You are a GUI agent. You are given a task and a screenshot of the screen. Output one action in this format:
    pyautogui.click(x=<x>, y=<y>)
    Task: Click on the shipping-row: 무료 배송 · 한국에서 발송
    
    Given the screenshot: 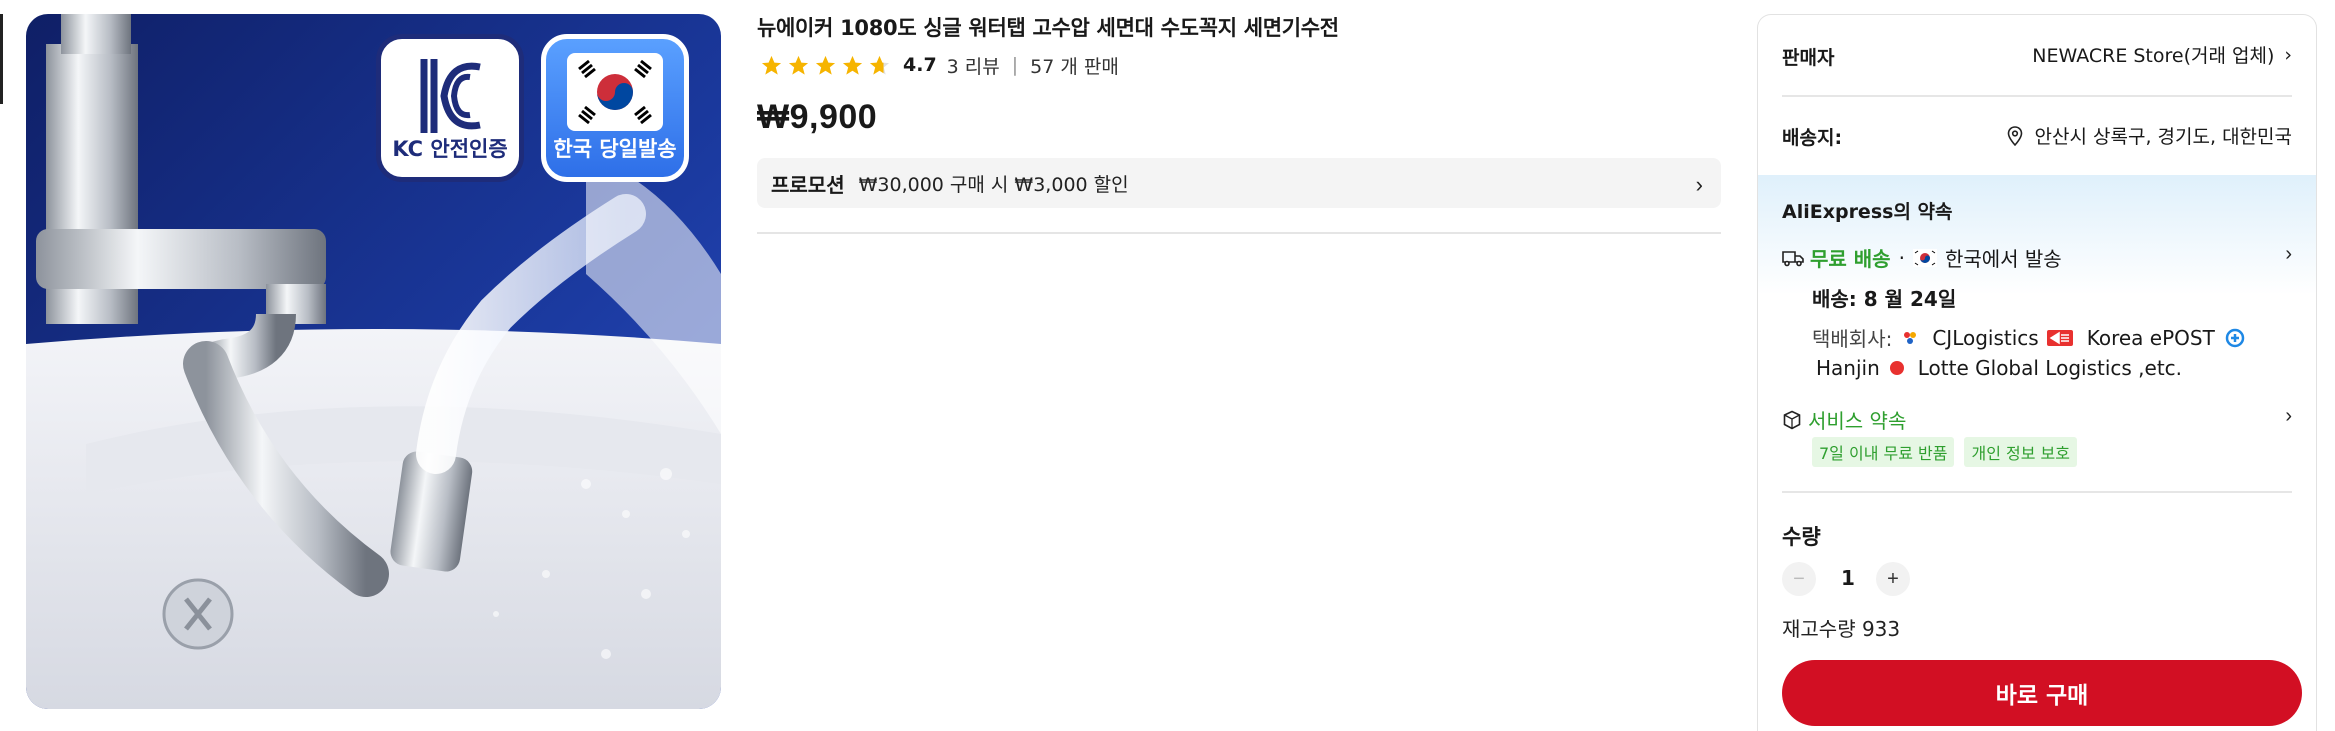 What is the action you would take?
    pyautogui.click(x=1922, y=257)
    